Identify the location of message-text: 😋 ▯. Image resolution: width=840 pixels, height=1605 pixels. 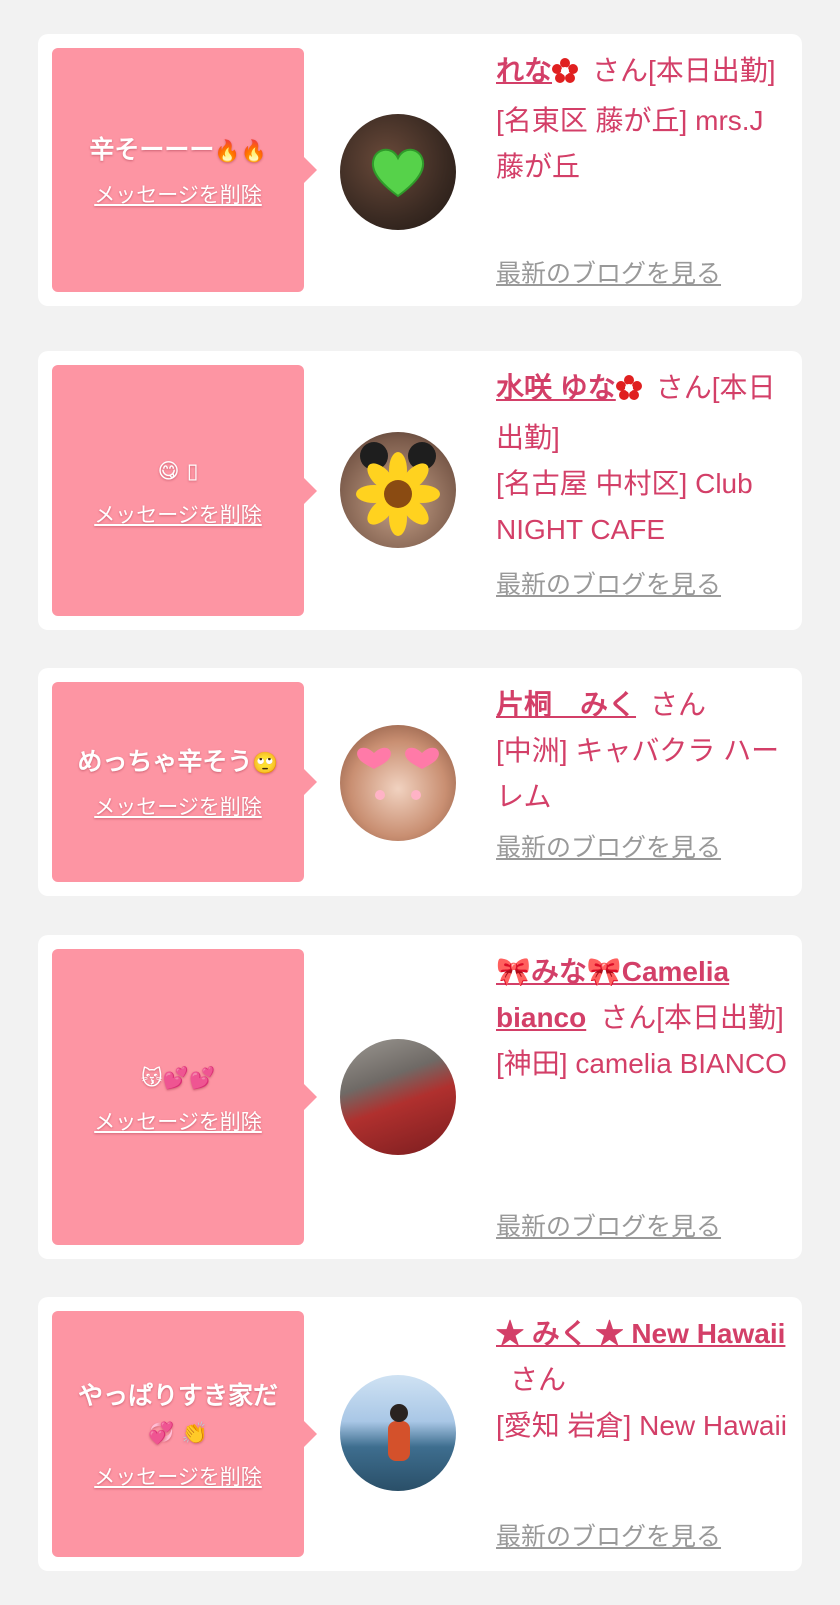
(178, 470).